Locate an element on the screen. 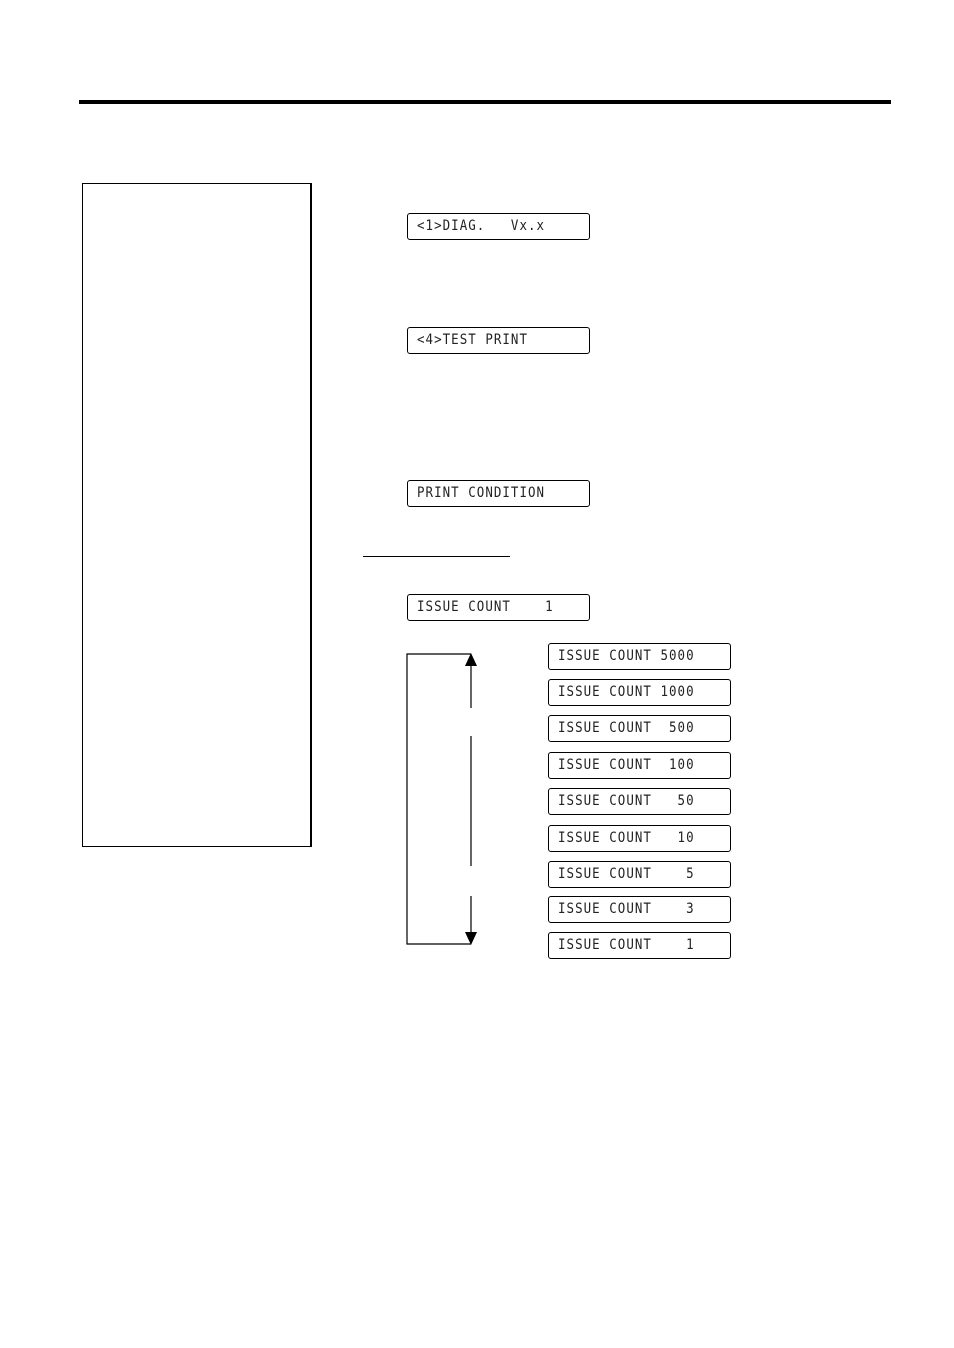 This screenshot has width=954, height=1348. lcd-text: ISSUE COUNT 100 is located at coordinates (626, 765).